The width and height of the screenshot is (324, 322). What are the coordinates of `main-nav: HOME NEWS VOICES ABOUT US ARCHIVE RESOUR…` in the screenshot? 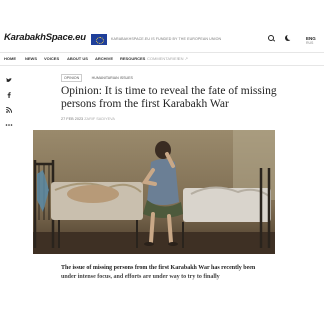 It's located at (162, 59).